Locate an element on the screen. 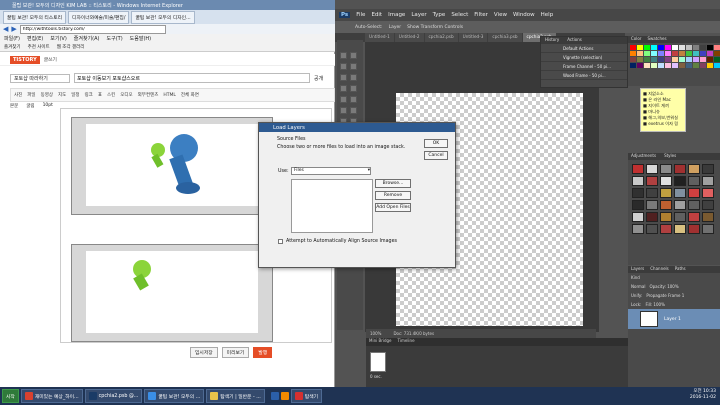 The image size is (720, 405). font-size-select: 10pt is located at coordinates (48, 106).